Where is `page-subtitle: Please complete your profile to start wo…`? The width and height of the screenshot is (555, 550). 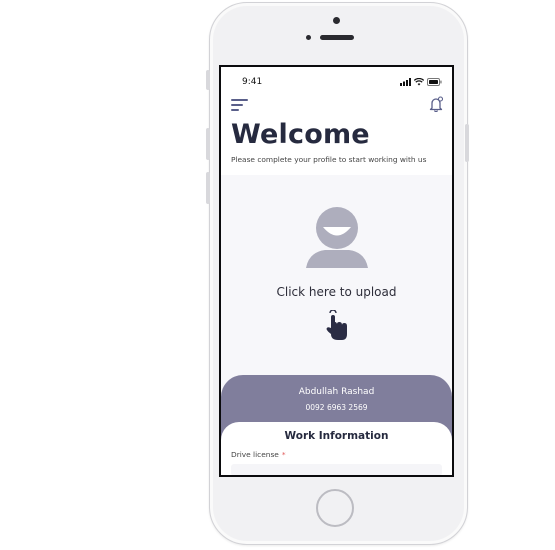
page-subtitle: Please complete your profile to start wo… is located at coordinates (329, 159).